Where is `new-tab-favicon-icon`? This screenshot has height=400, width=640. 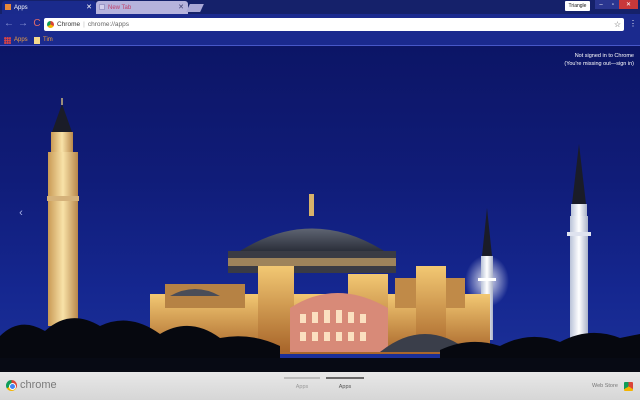
new-tab-favicon-icon is located at coordinates (102, 7).